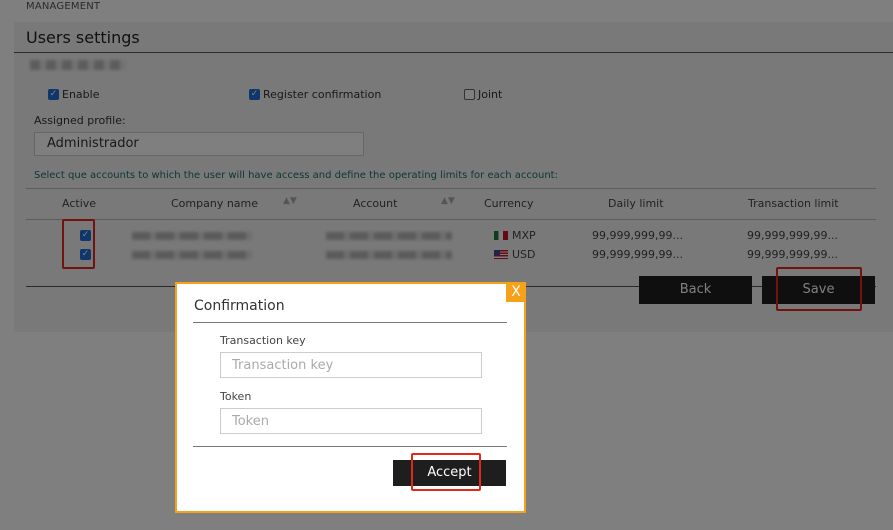 The height and width of the screenshot is (530, 893). What do you see at coordinates (350, 322) in the screenshot?
I see `dialog-header-divider` at bounding box center [350, 322].